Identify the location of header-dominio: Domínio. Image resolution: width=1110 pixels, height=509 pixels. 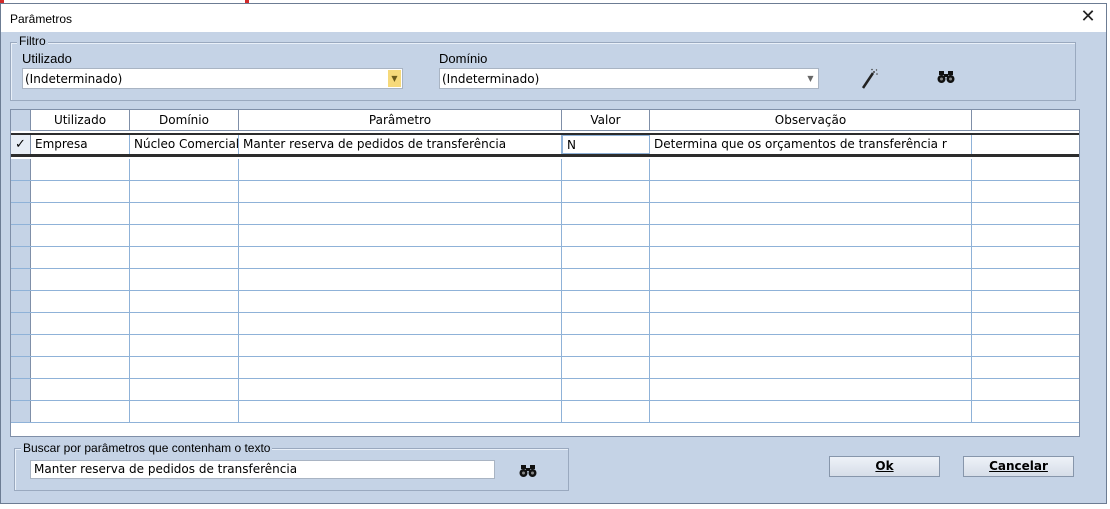
(184, 120).